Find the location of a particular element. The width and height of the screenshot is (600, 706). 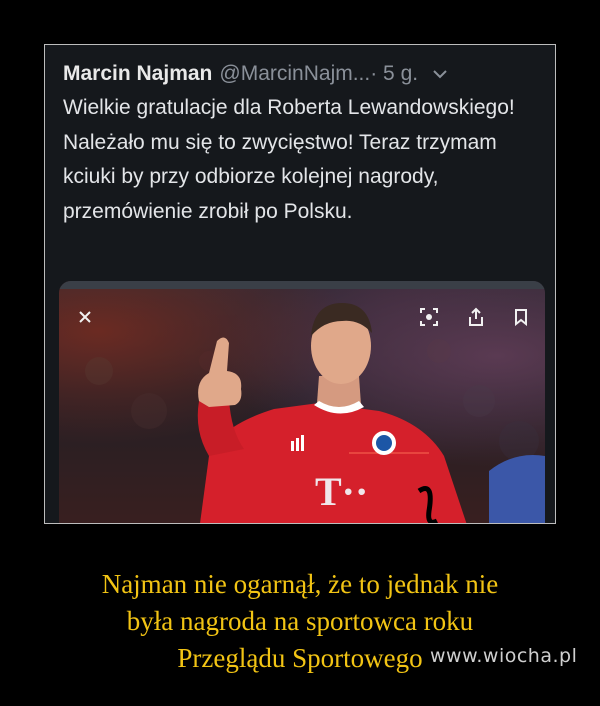

bookmark-icon is located at coordinates (521, 317).